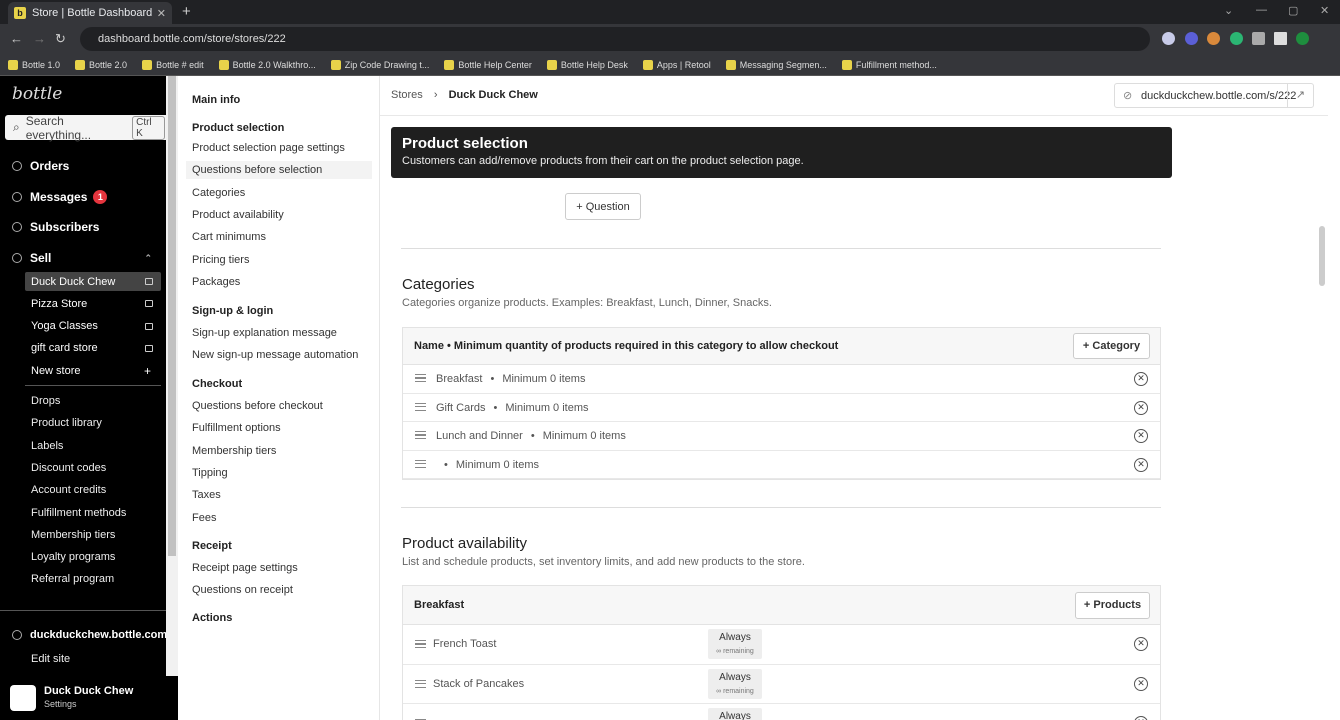 The height and width of the screenshot is (720, 1340). I want to click on subnav-item: Product selection page settings, so click(268, 148).